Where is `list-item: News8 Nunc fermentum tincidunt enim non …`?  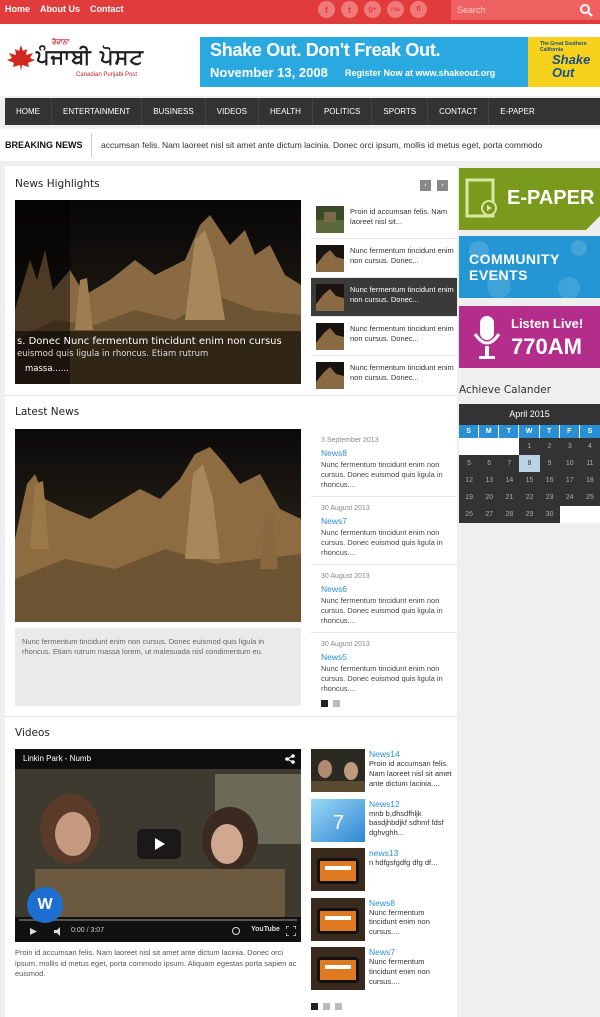 list-item: News8 Nunc fermentum tincidunt enim non … is located at coordinates (384, 922).